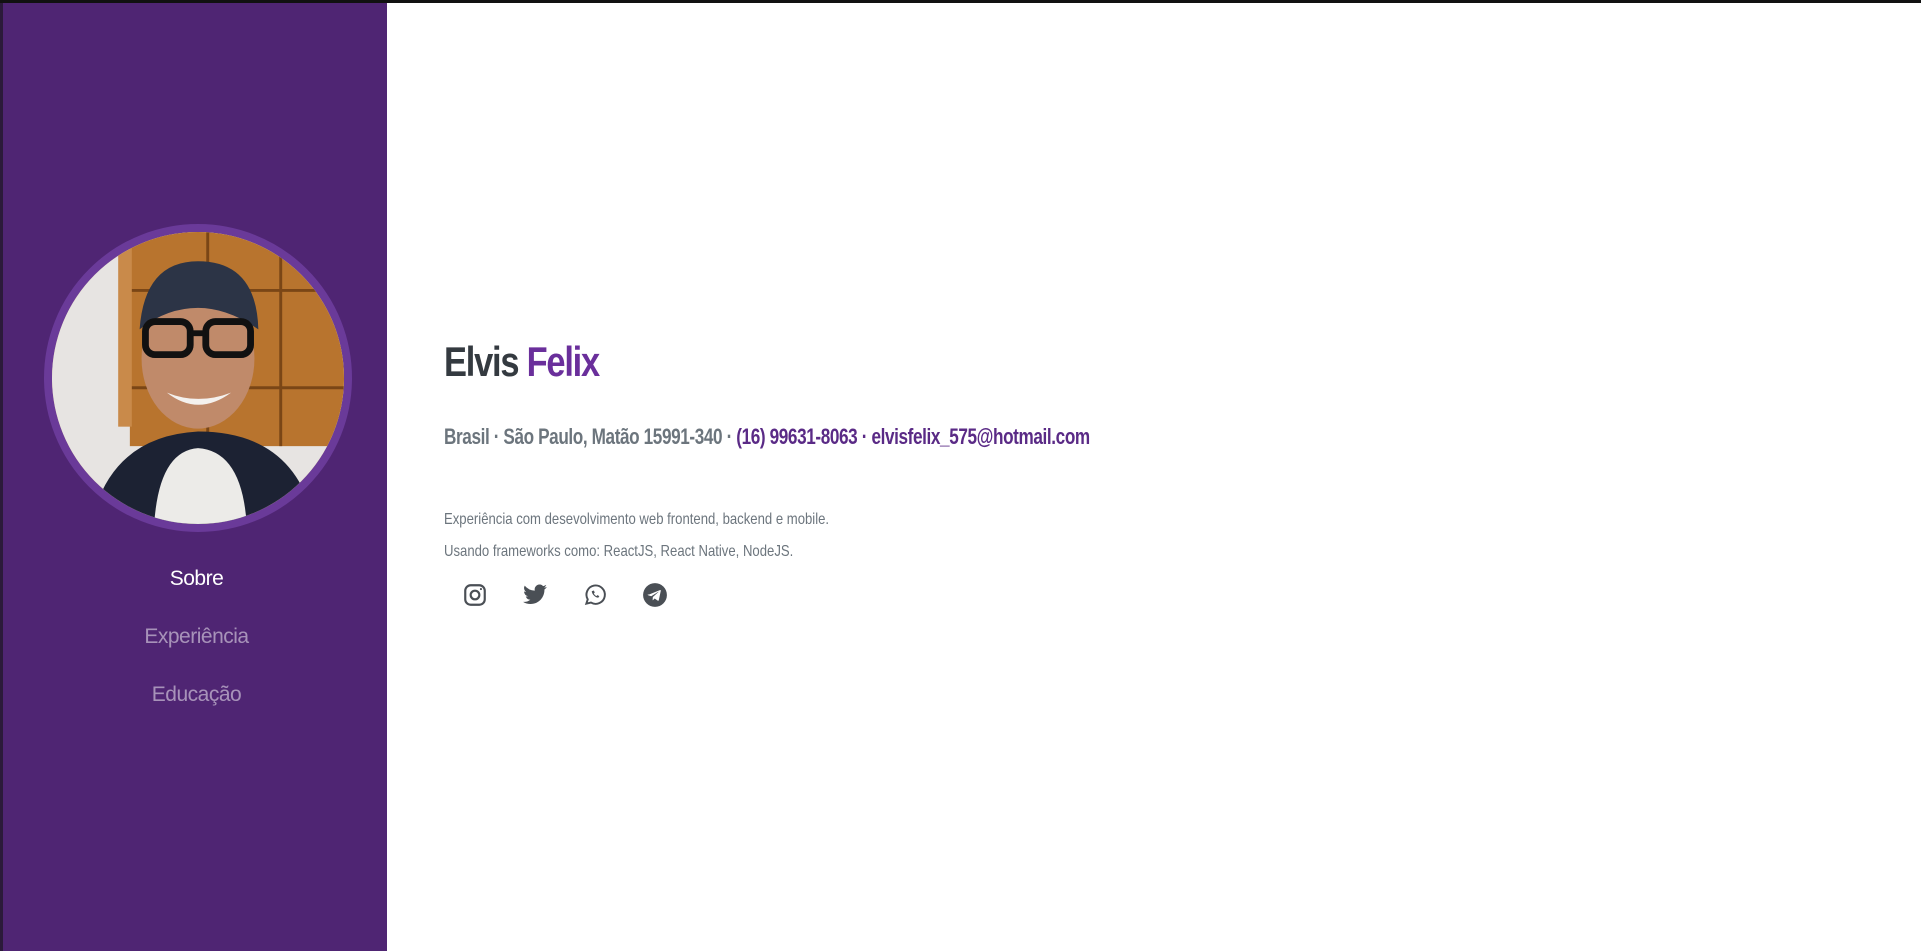 The width and height of the screenshot is (1921, 951). What do you see at coordinates (980, 436) in the screenshot?
I see `email-link: elvisfelix_575@hotmail.com` at bounding box center [980, 436].